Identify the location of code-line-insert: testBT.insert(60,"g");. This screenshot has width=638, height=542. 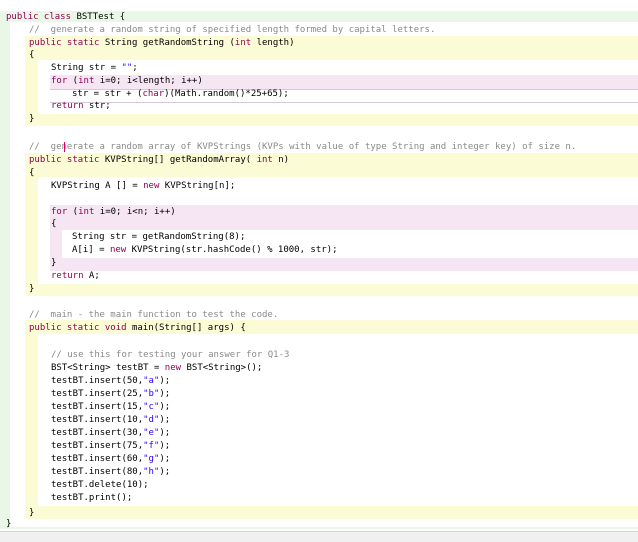
(110, 459).